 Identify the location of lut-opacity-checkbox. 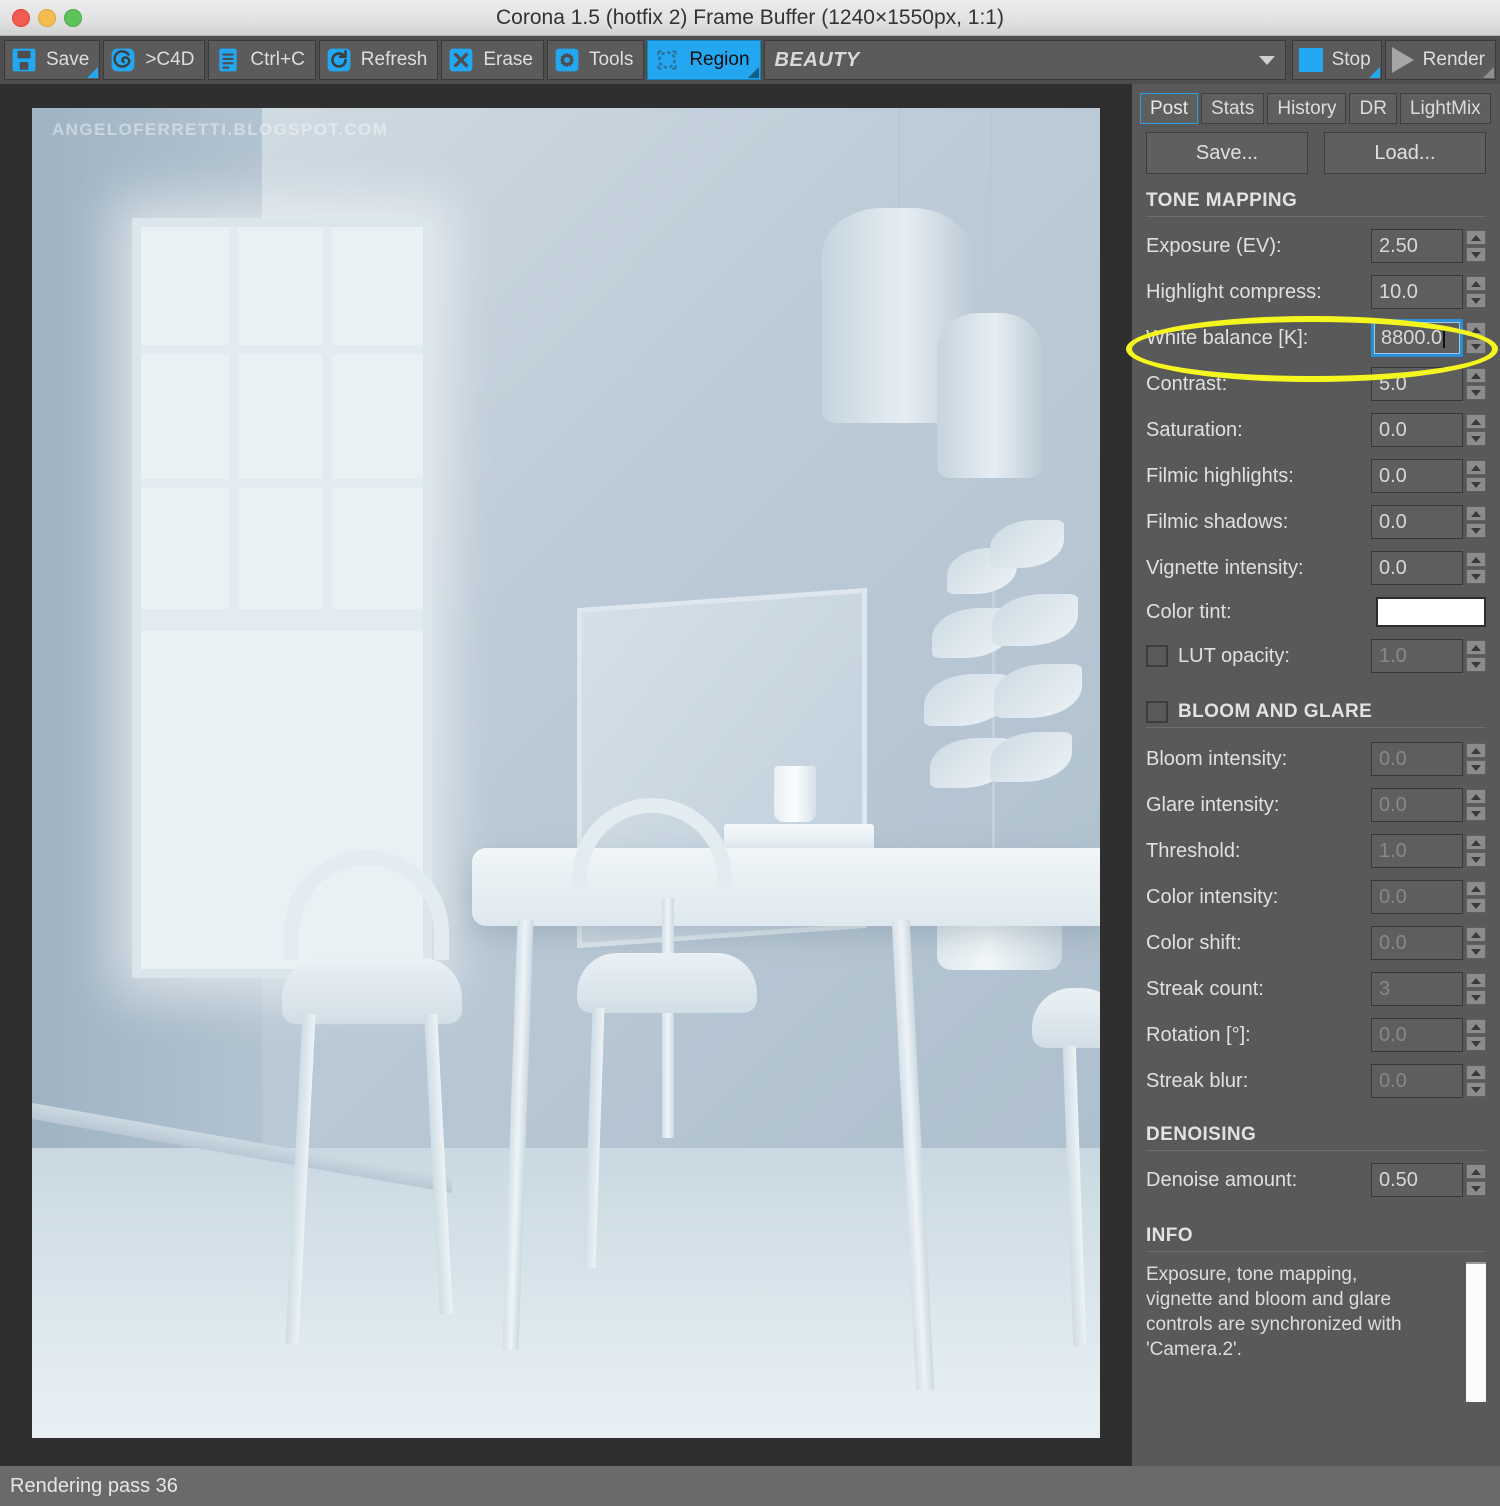
(1157, 656).